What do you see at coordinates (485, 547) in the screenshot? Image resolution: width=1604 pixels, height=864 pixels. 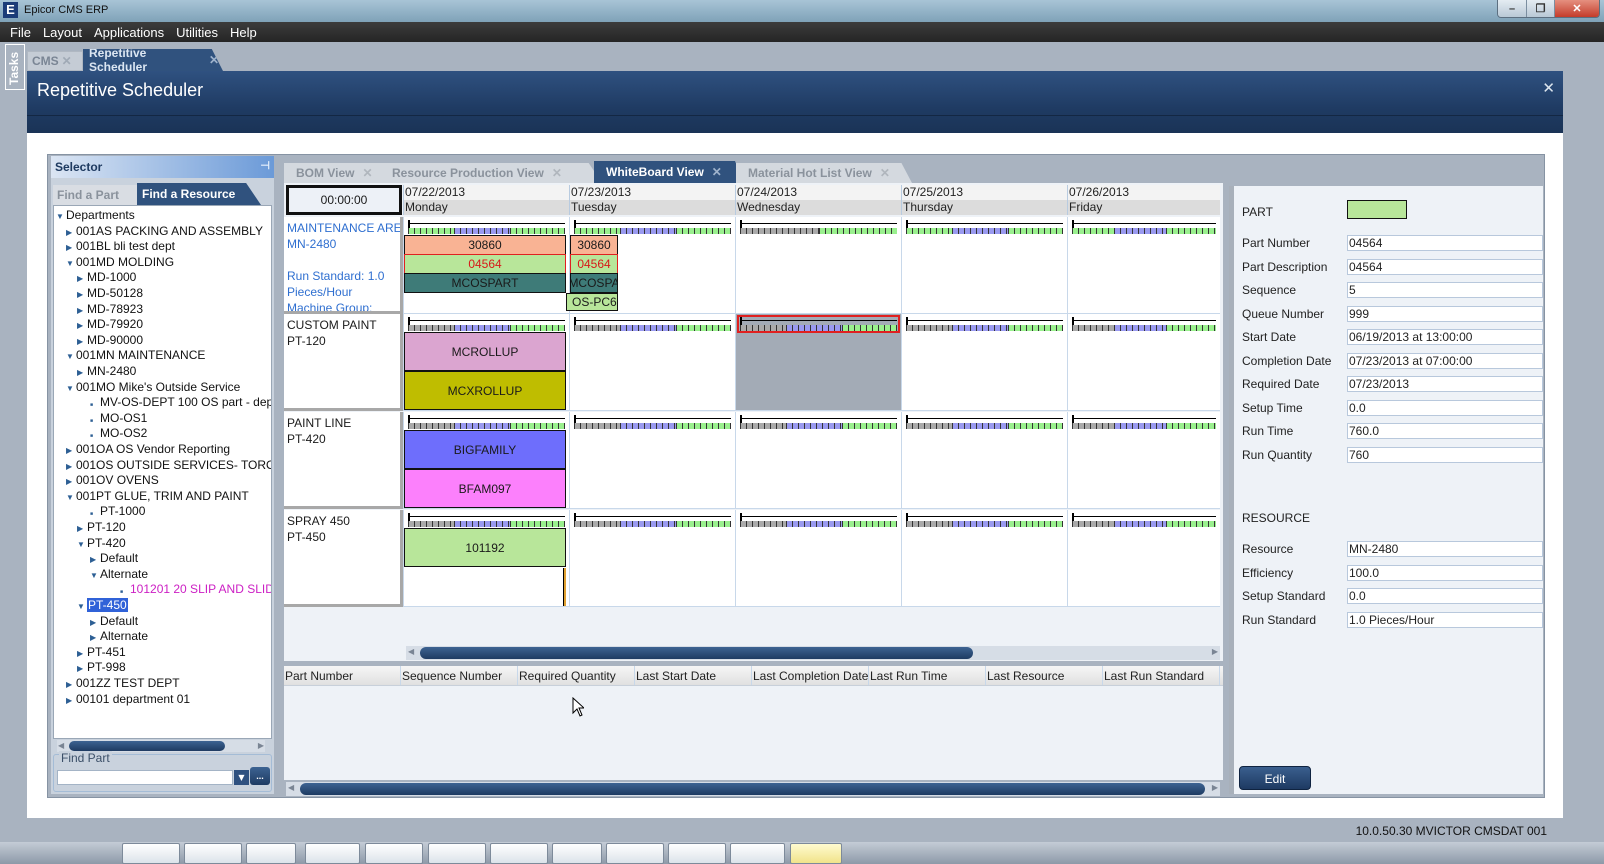 I see `job-block: 101192` at bounding box center [485, 547].